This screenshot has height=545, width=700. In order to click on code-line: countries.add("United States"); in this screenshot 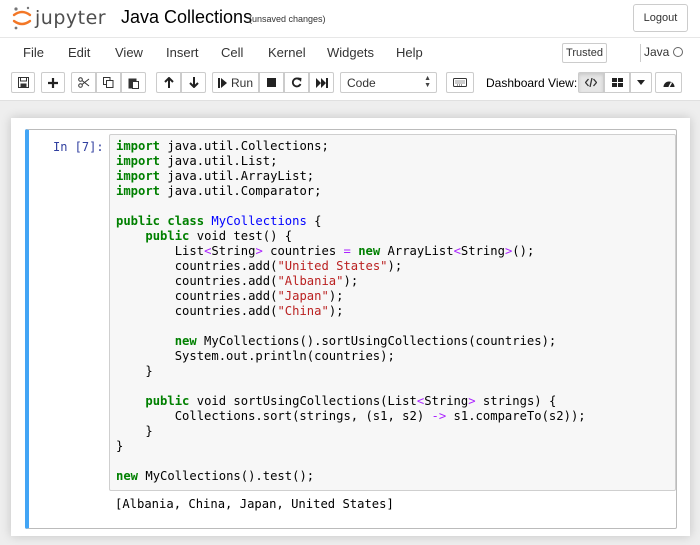, I will do `click(351, 266)`.